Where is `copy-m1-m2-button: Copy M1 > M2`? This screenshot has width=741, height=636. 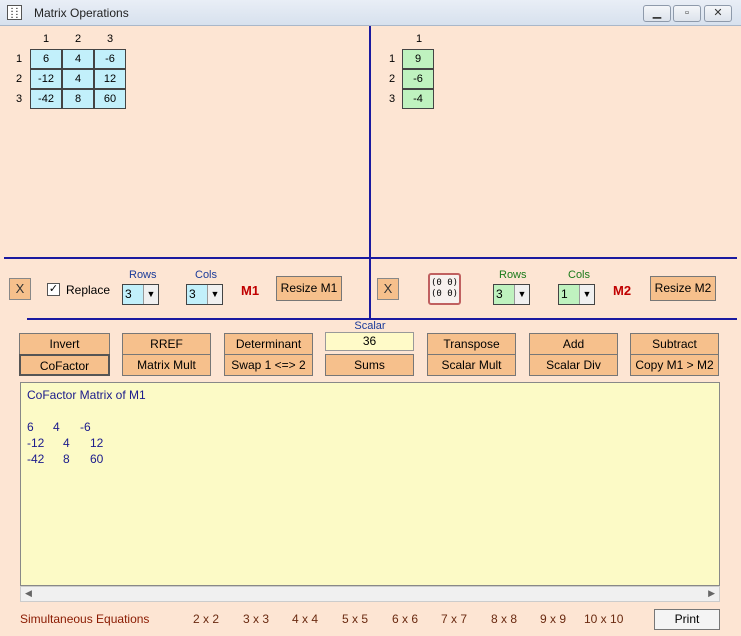
copy-m1-m2-button: Copy M1 > M2 is located at coordinates (674, 365).